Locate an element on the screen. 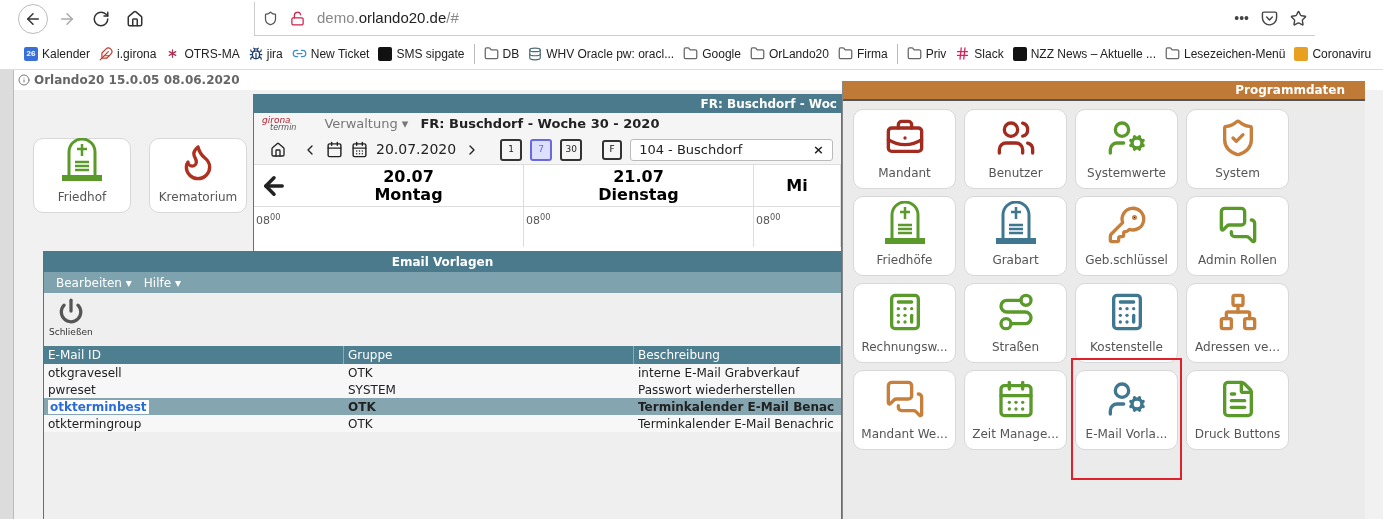  weekday: Montag is located at coordinates (408, 194).